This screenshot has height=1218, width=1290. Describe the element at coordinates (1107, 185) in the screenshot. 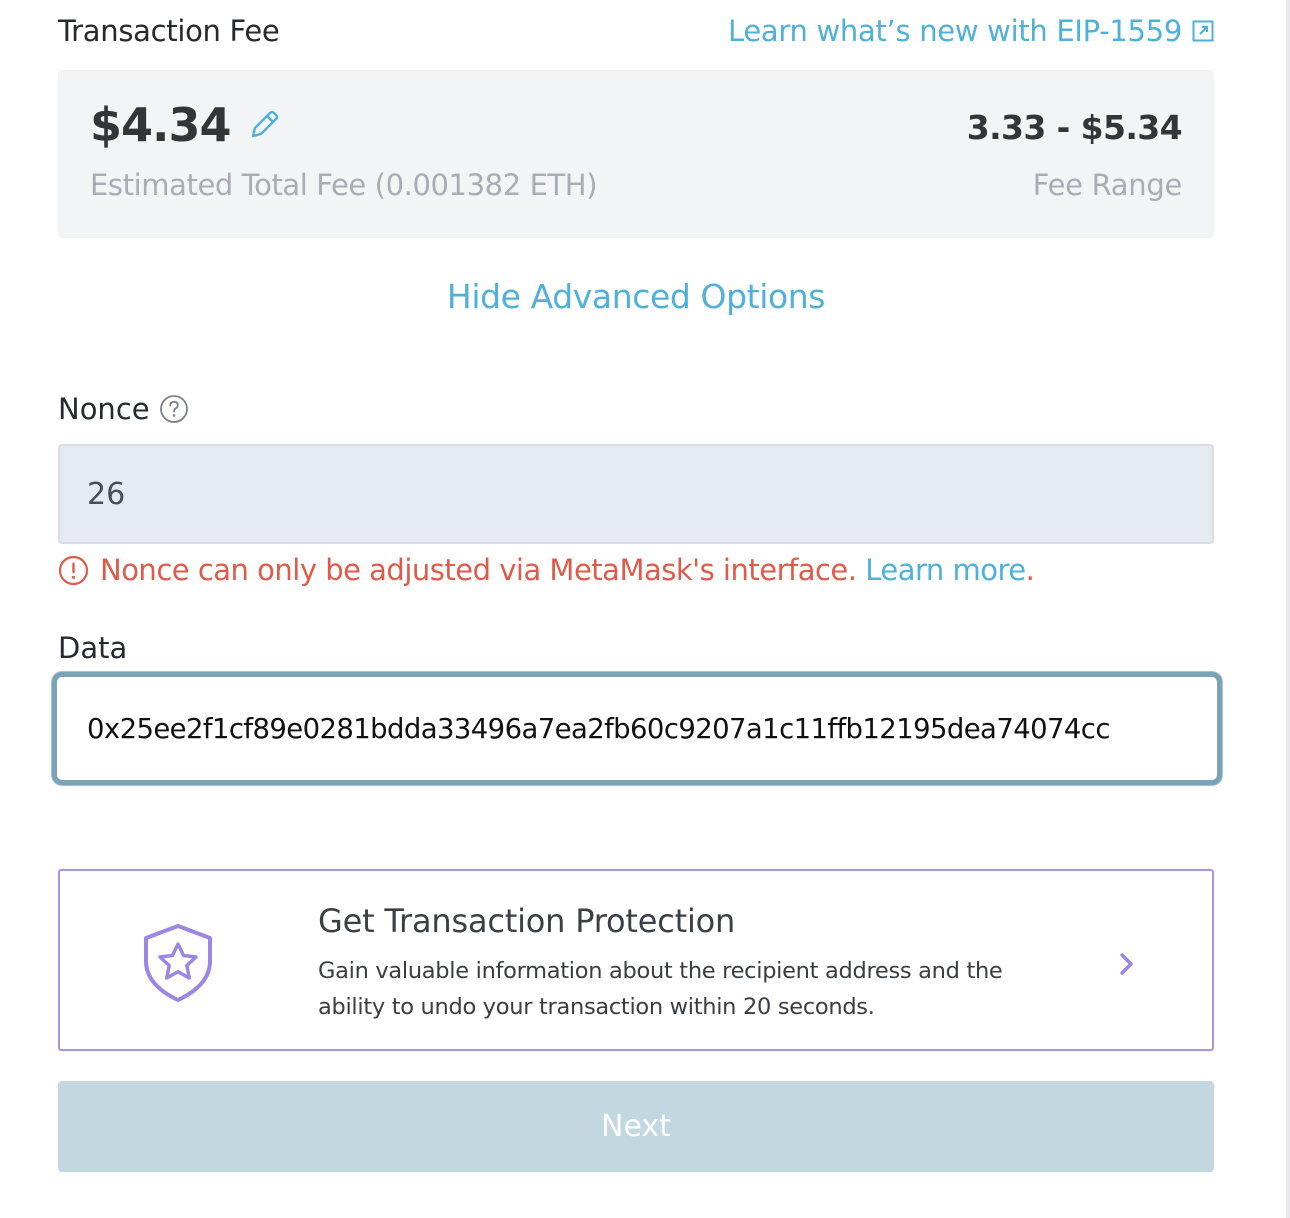

I see `fee-range-label: Fee Range` at that location.